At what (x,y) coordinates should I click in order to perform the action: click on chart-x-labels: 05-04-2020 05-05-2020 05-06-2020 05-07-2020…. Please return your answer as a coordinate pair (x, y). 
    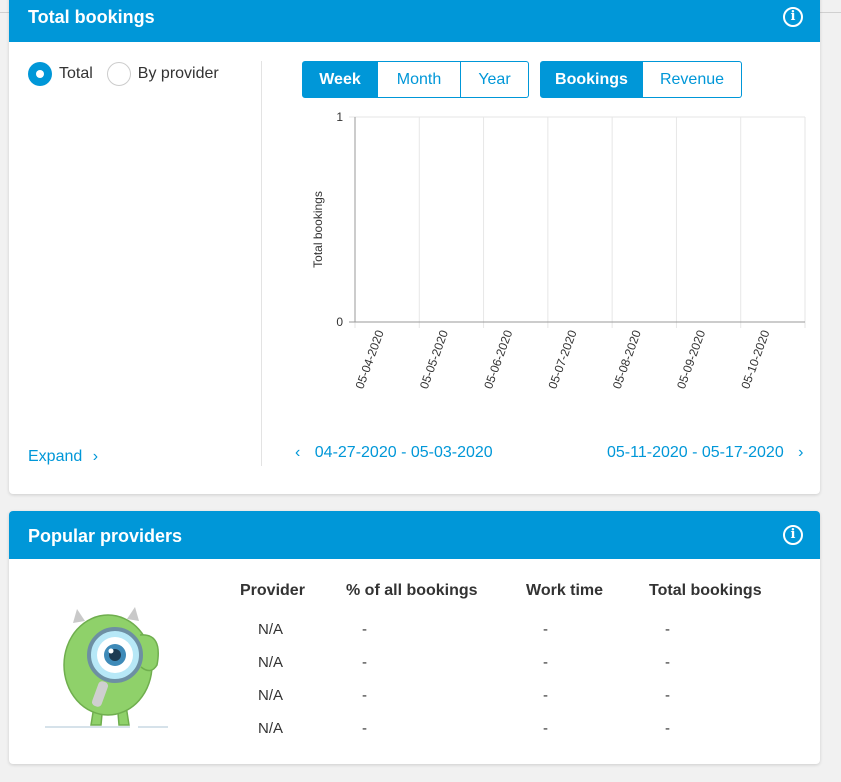
    Looking at the image, I should click on (563, 359).